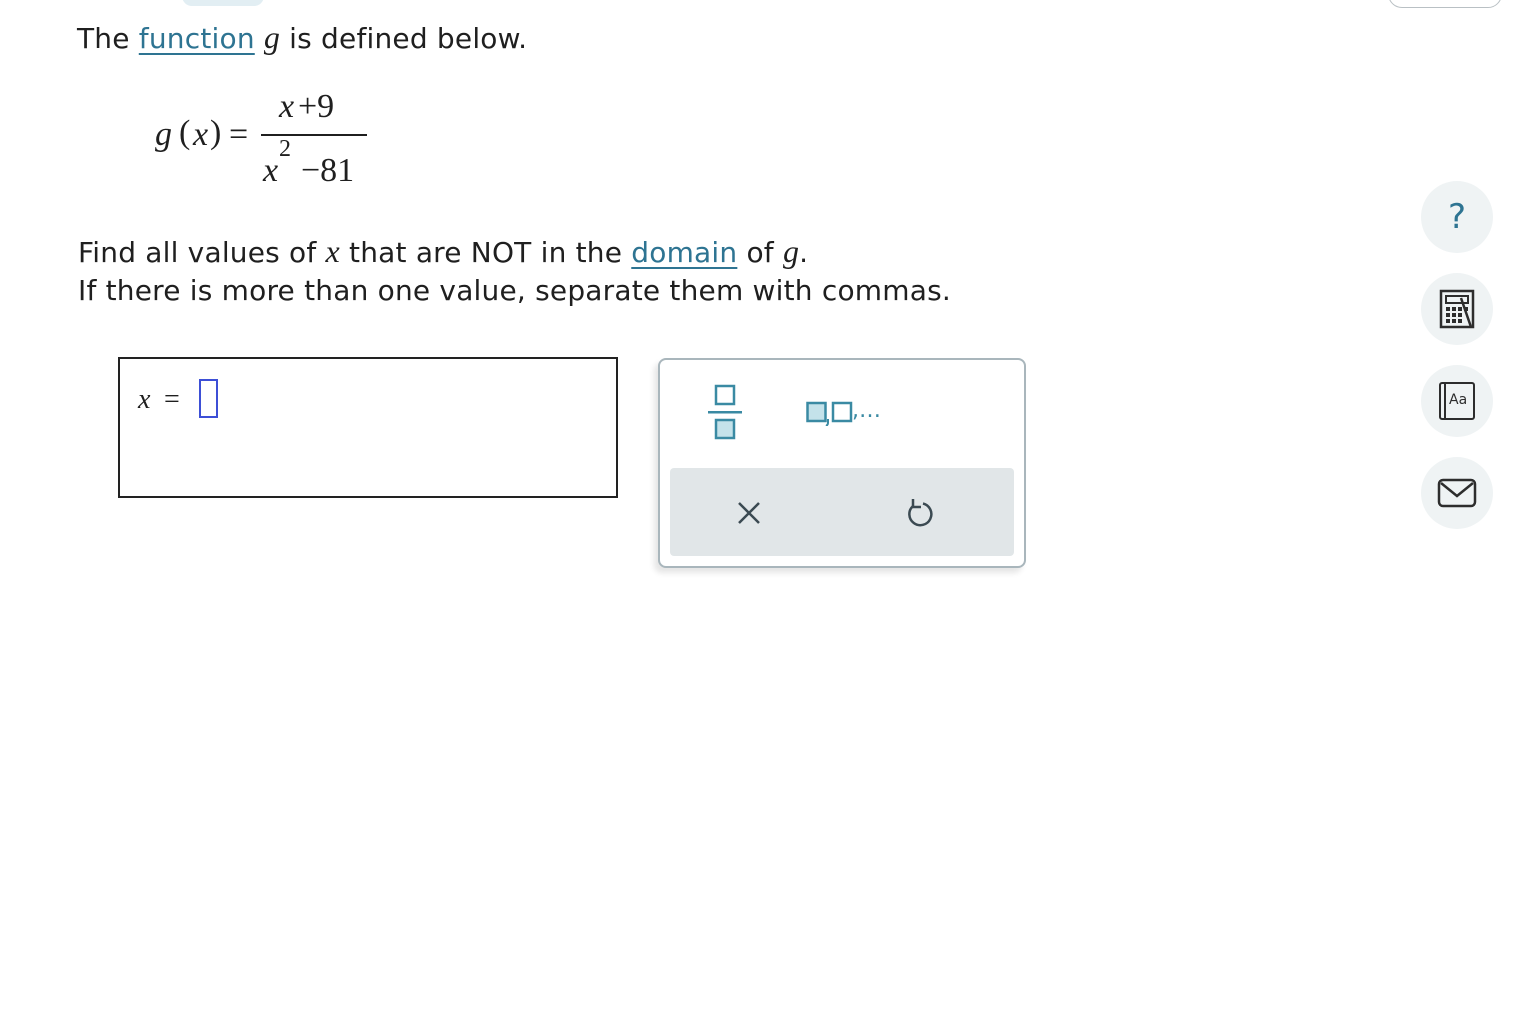 The height and width of the screenshot is (1021, 1539). Describe the element at coordinates (272, 37) in the screenshot. I see `intro-var-g: g` at that location.